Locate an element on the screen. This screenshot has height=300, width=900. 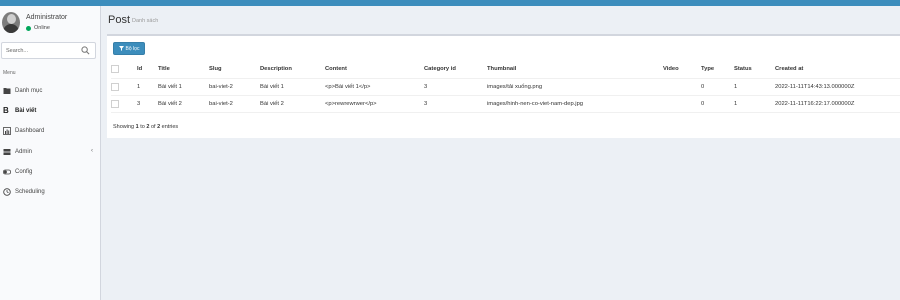
column-header: Content is located at coordinates (374, 70).